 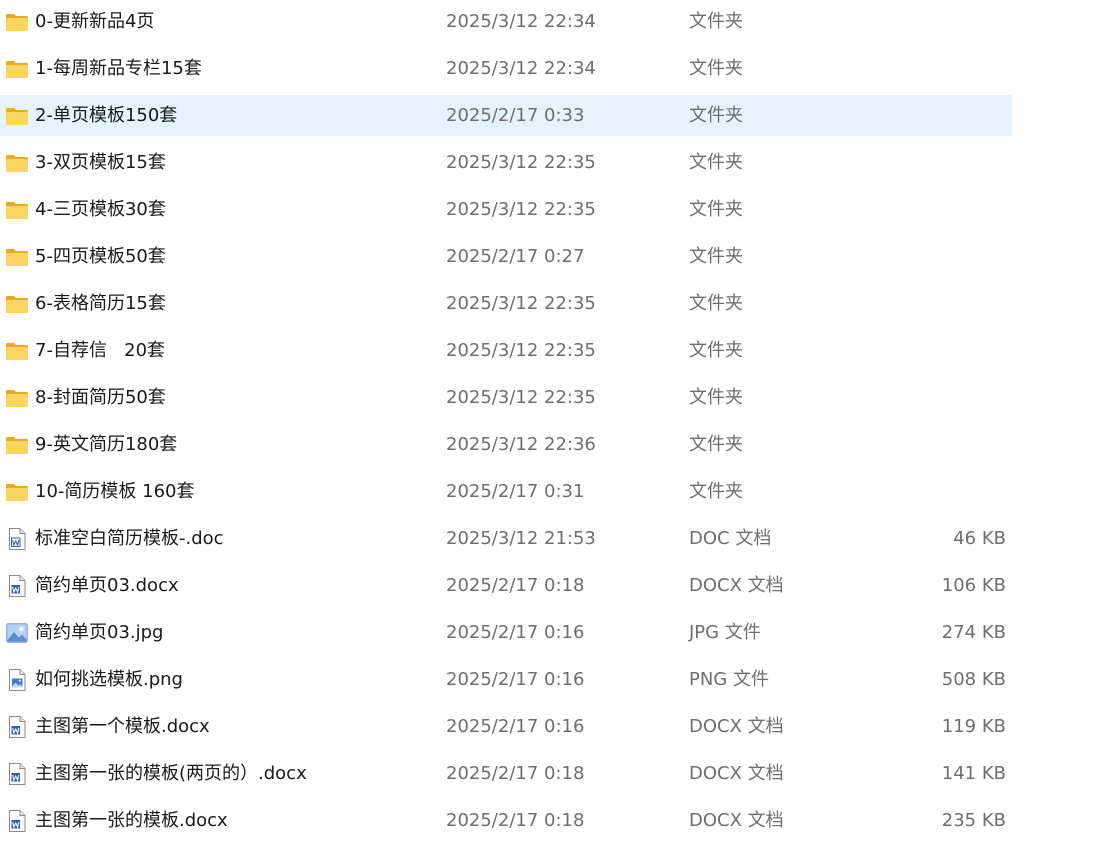 I want to click on file-size: 141 KB, so click(x=973, y=773).